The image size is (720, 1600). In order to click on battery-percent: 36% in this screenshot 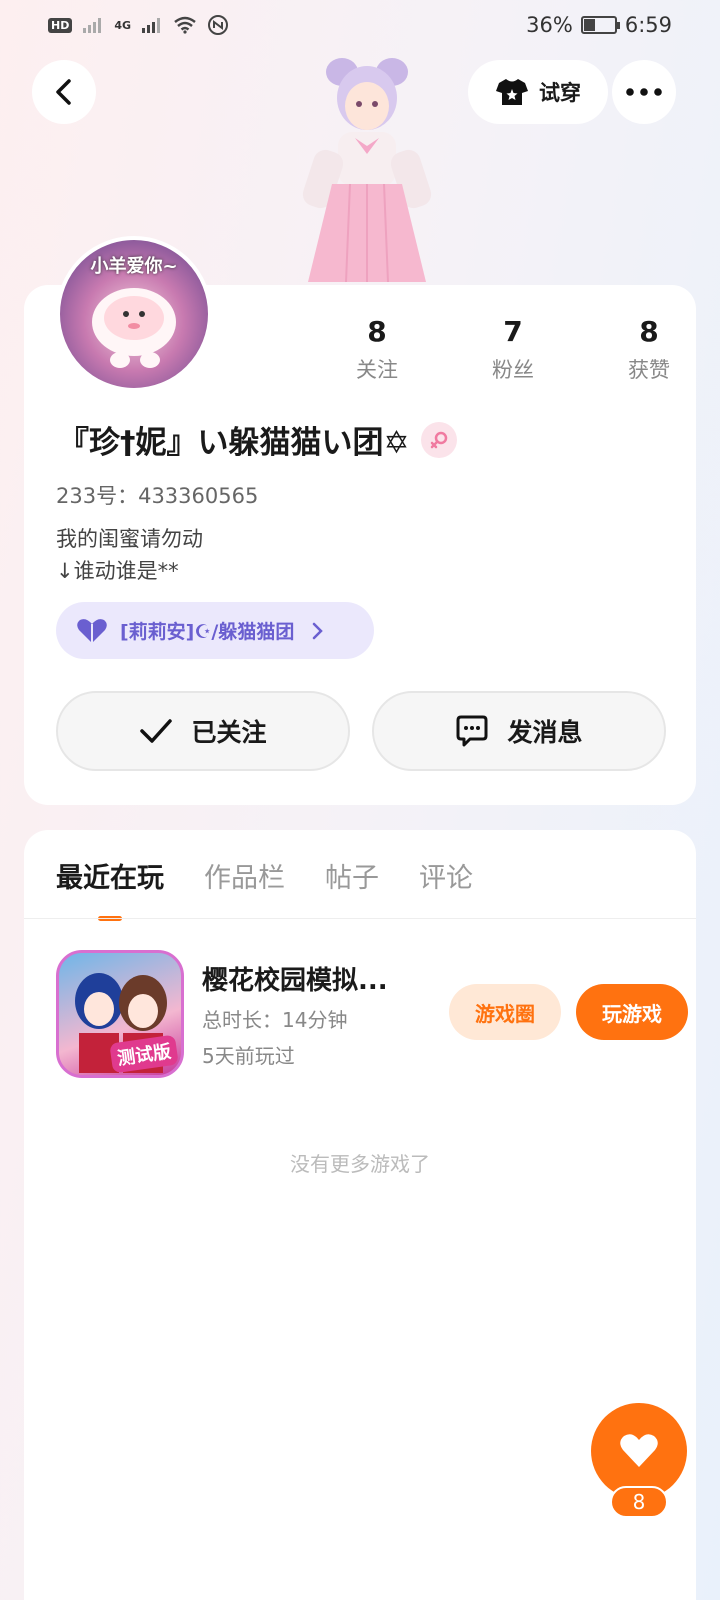, I will do `click(549, 25)`.